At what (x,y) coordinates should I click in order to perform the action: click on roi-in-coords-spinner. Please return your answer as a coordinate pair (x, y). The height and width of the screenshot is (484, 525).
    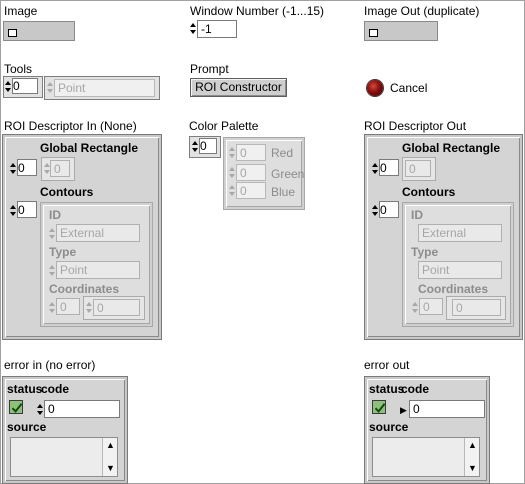
    Looking at the image, I should click on (52, 308).